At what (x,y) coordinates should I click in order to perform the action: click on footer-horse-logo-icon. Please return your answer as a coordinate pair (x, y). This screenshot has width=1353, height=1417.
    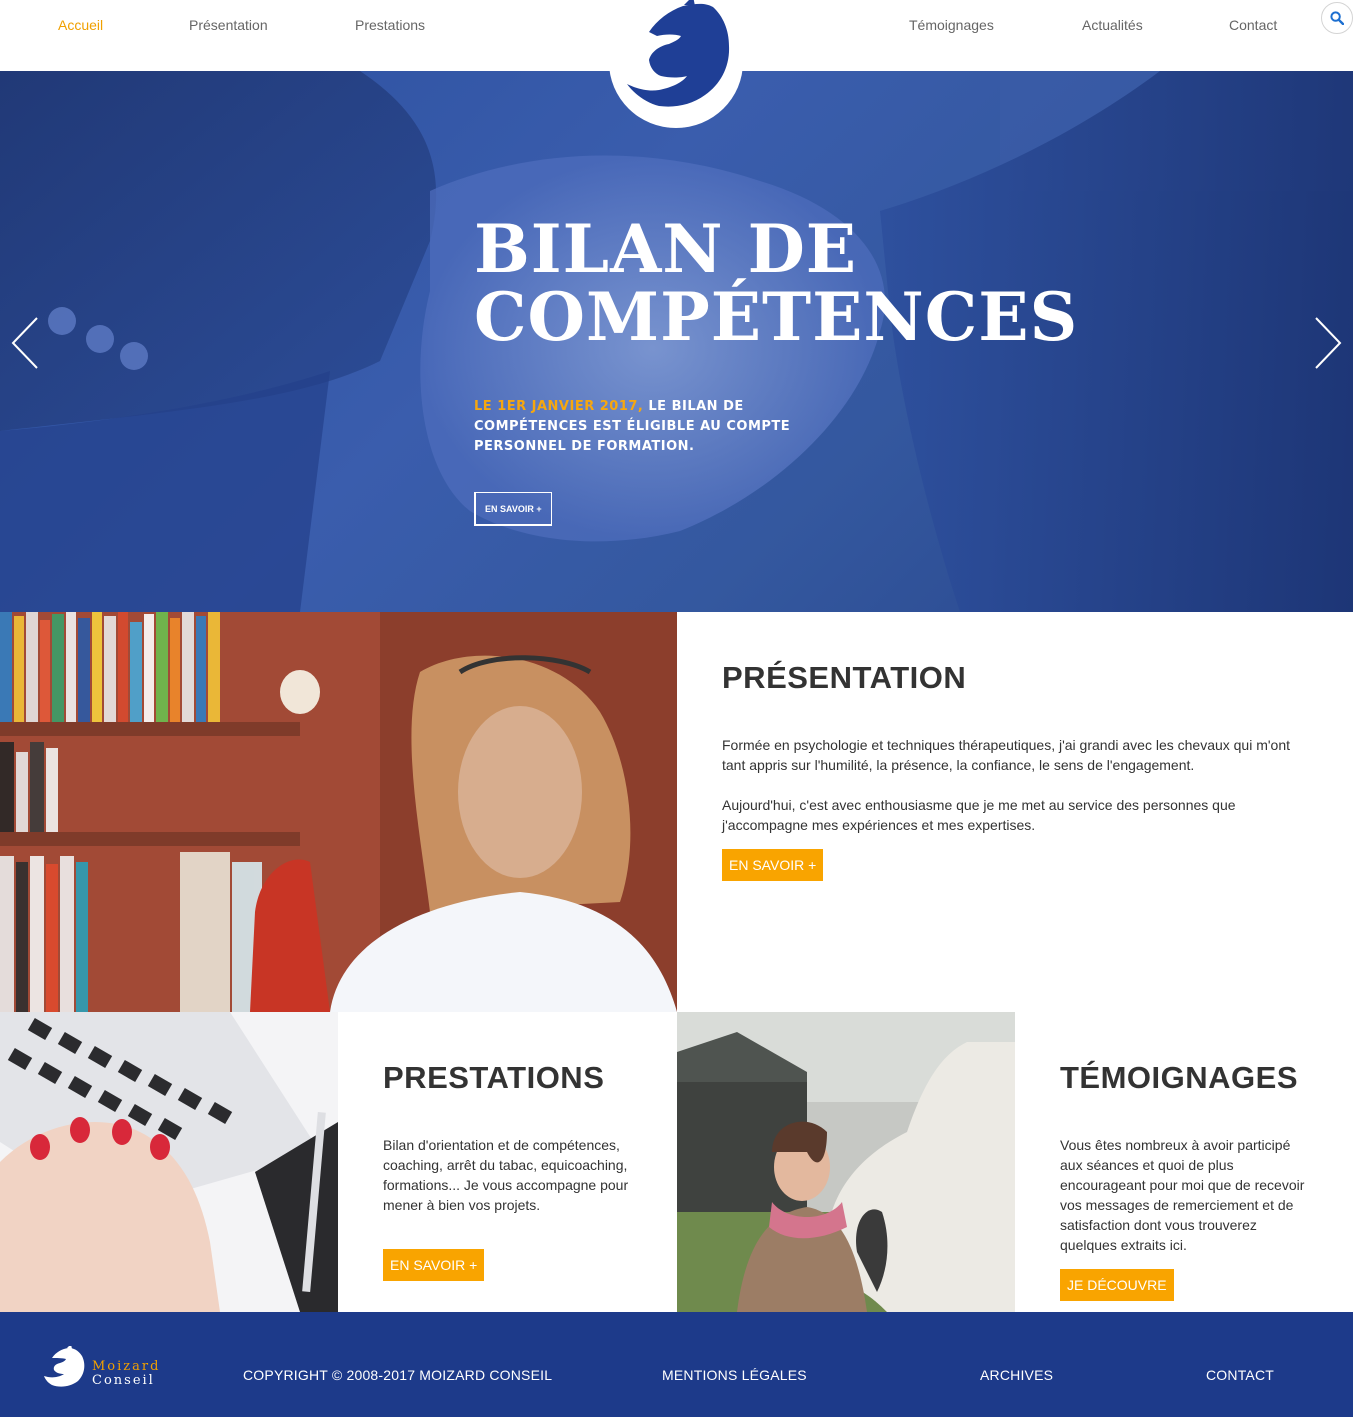
    Looking at the image, I should click on (64, 1367).